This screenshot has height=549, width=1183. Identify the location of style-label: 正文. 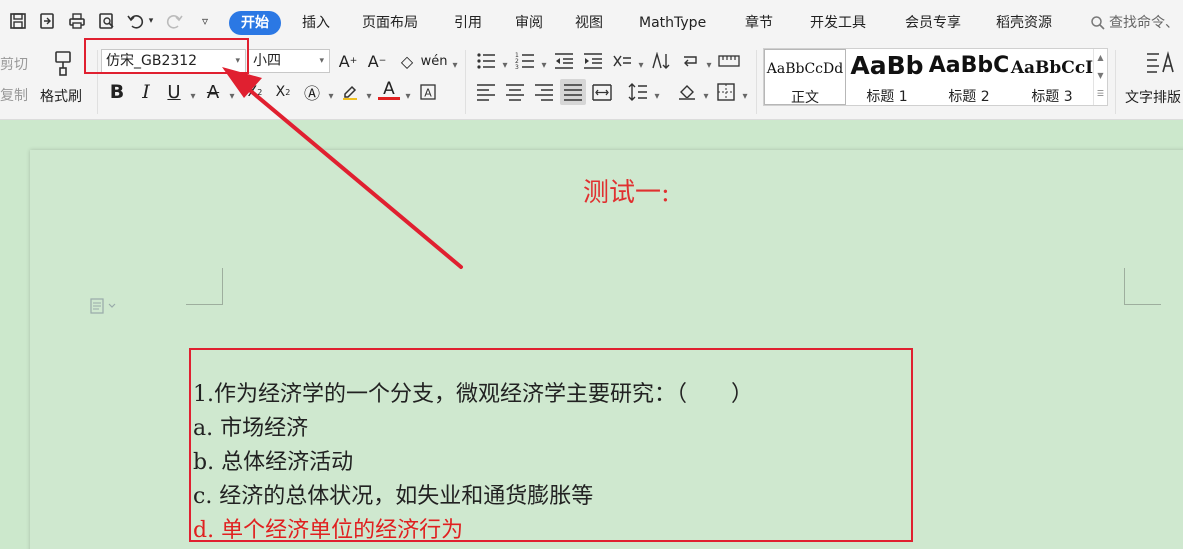
(805, 98).